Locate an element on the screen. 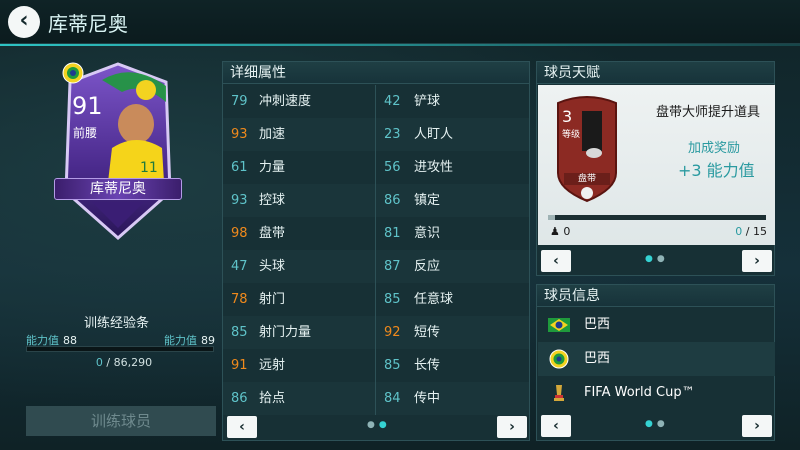  player-info-panel: 球员信息 巴西 巴西 FIFA World Cup™ ‹ ●● › is located at coordinates (655, 362).